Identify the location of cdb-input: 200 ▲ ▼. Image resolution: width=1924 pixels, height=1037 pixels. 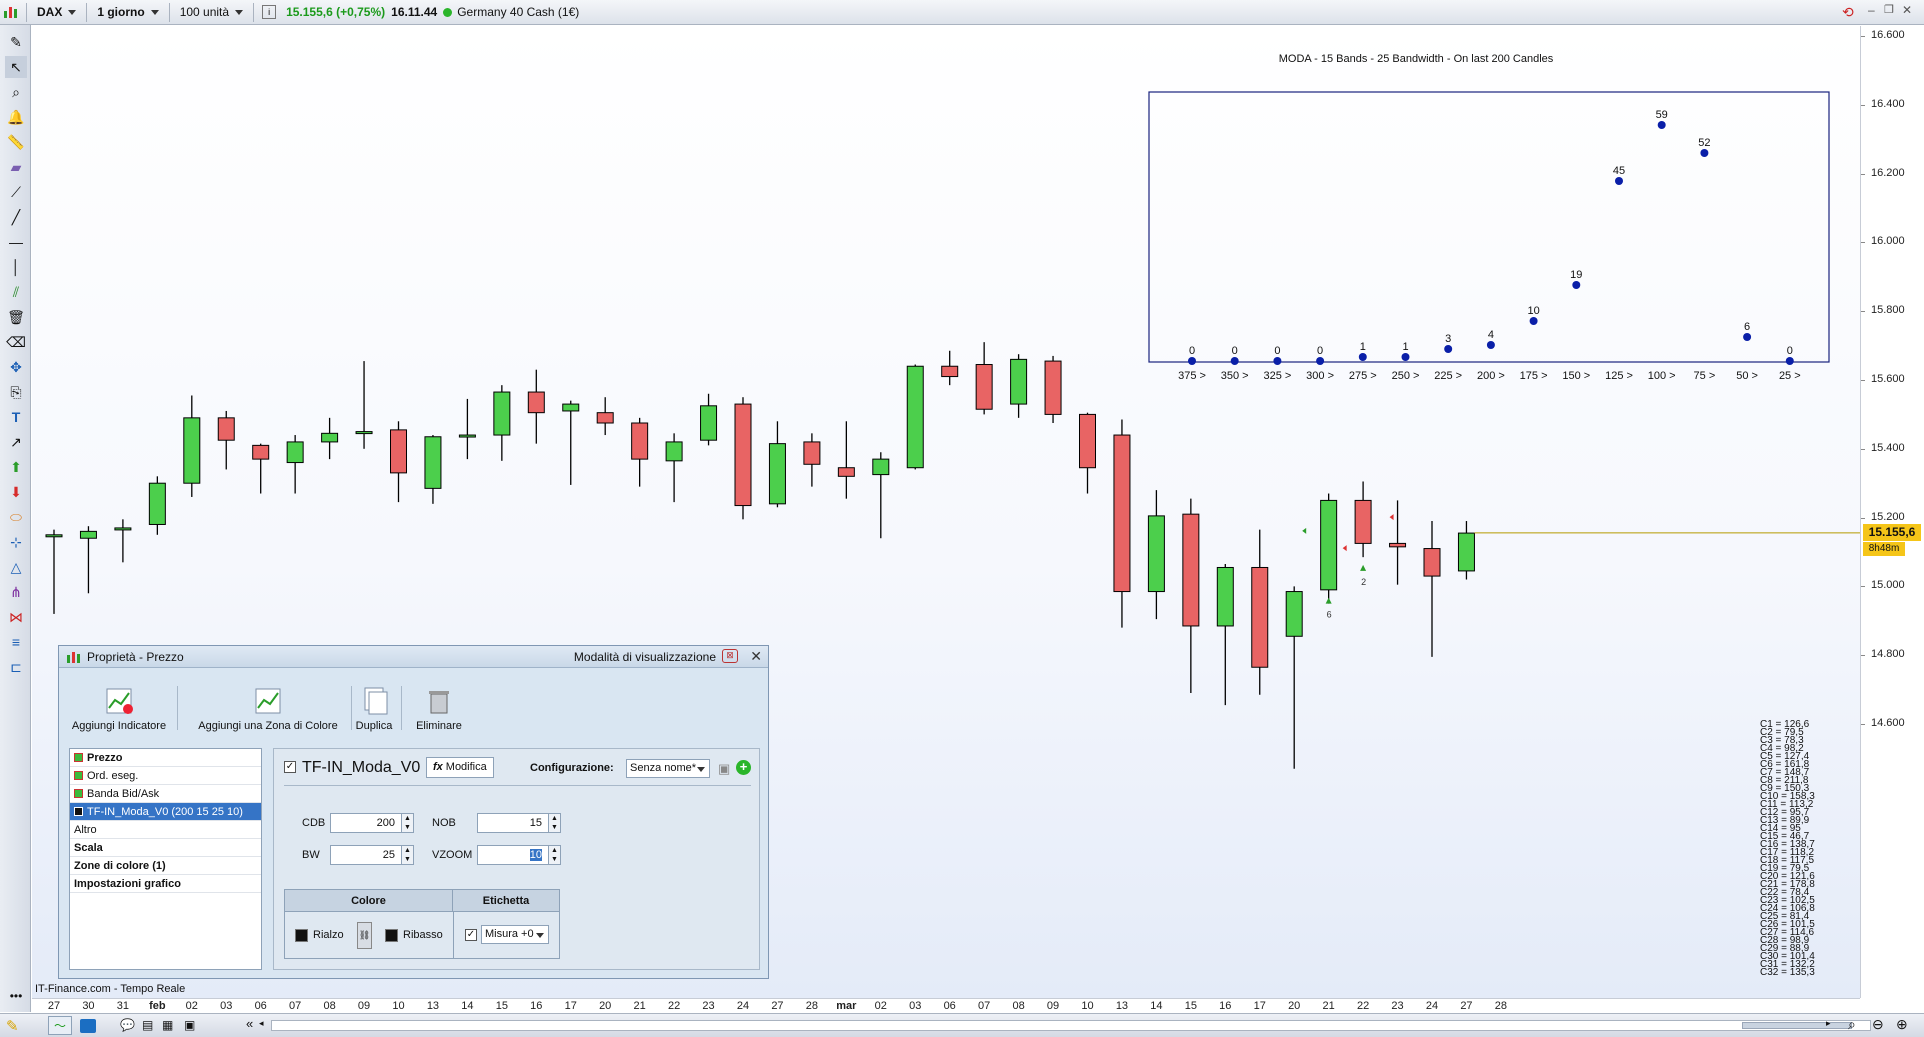
(372, 823).